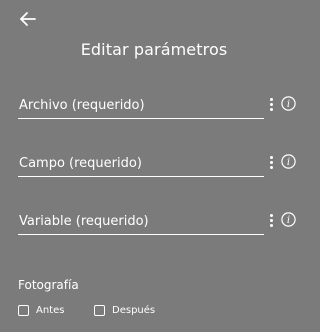 The height and width of the screenshot is (332, 320). What do you see at coordinates (50, 310) in the screenshot?
I see `before-label: Antes` at bounding box center [50, 310].